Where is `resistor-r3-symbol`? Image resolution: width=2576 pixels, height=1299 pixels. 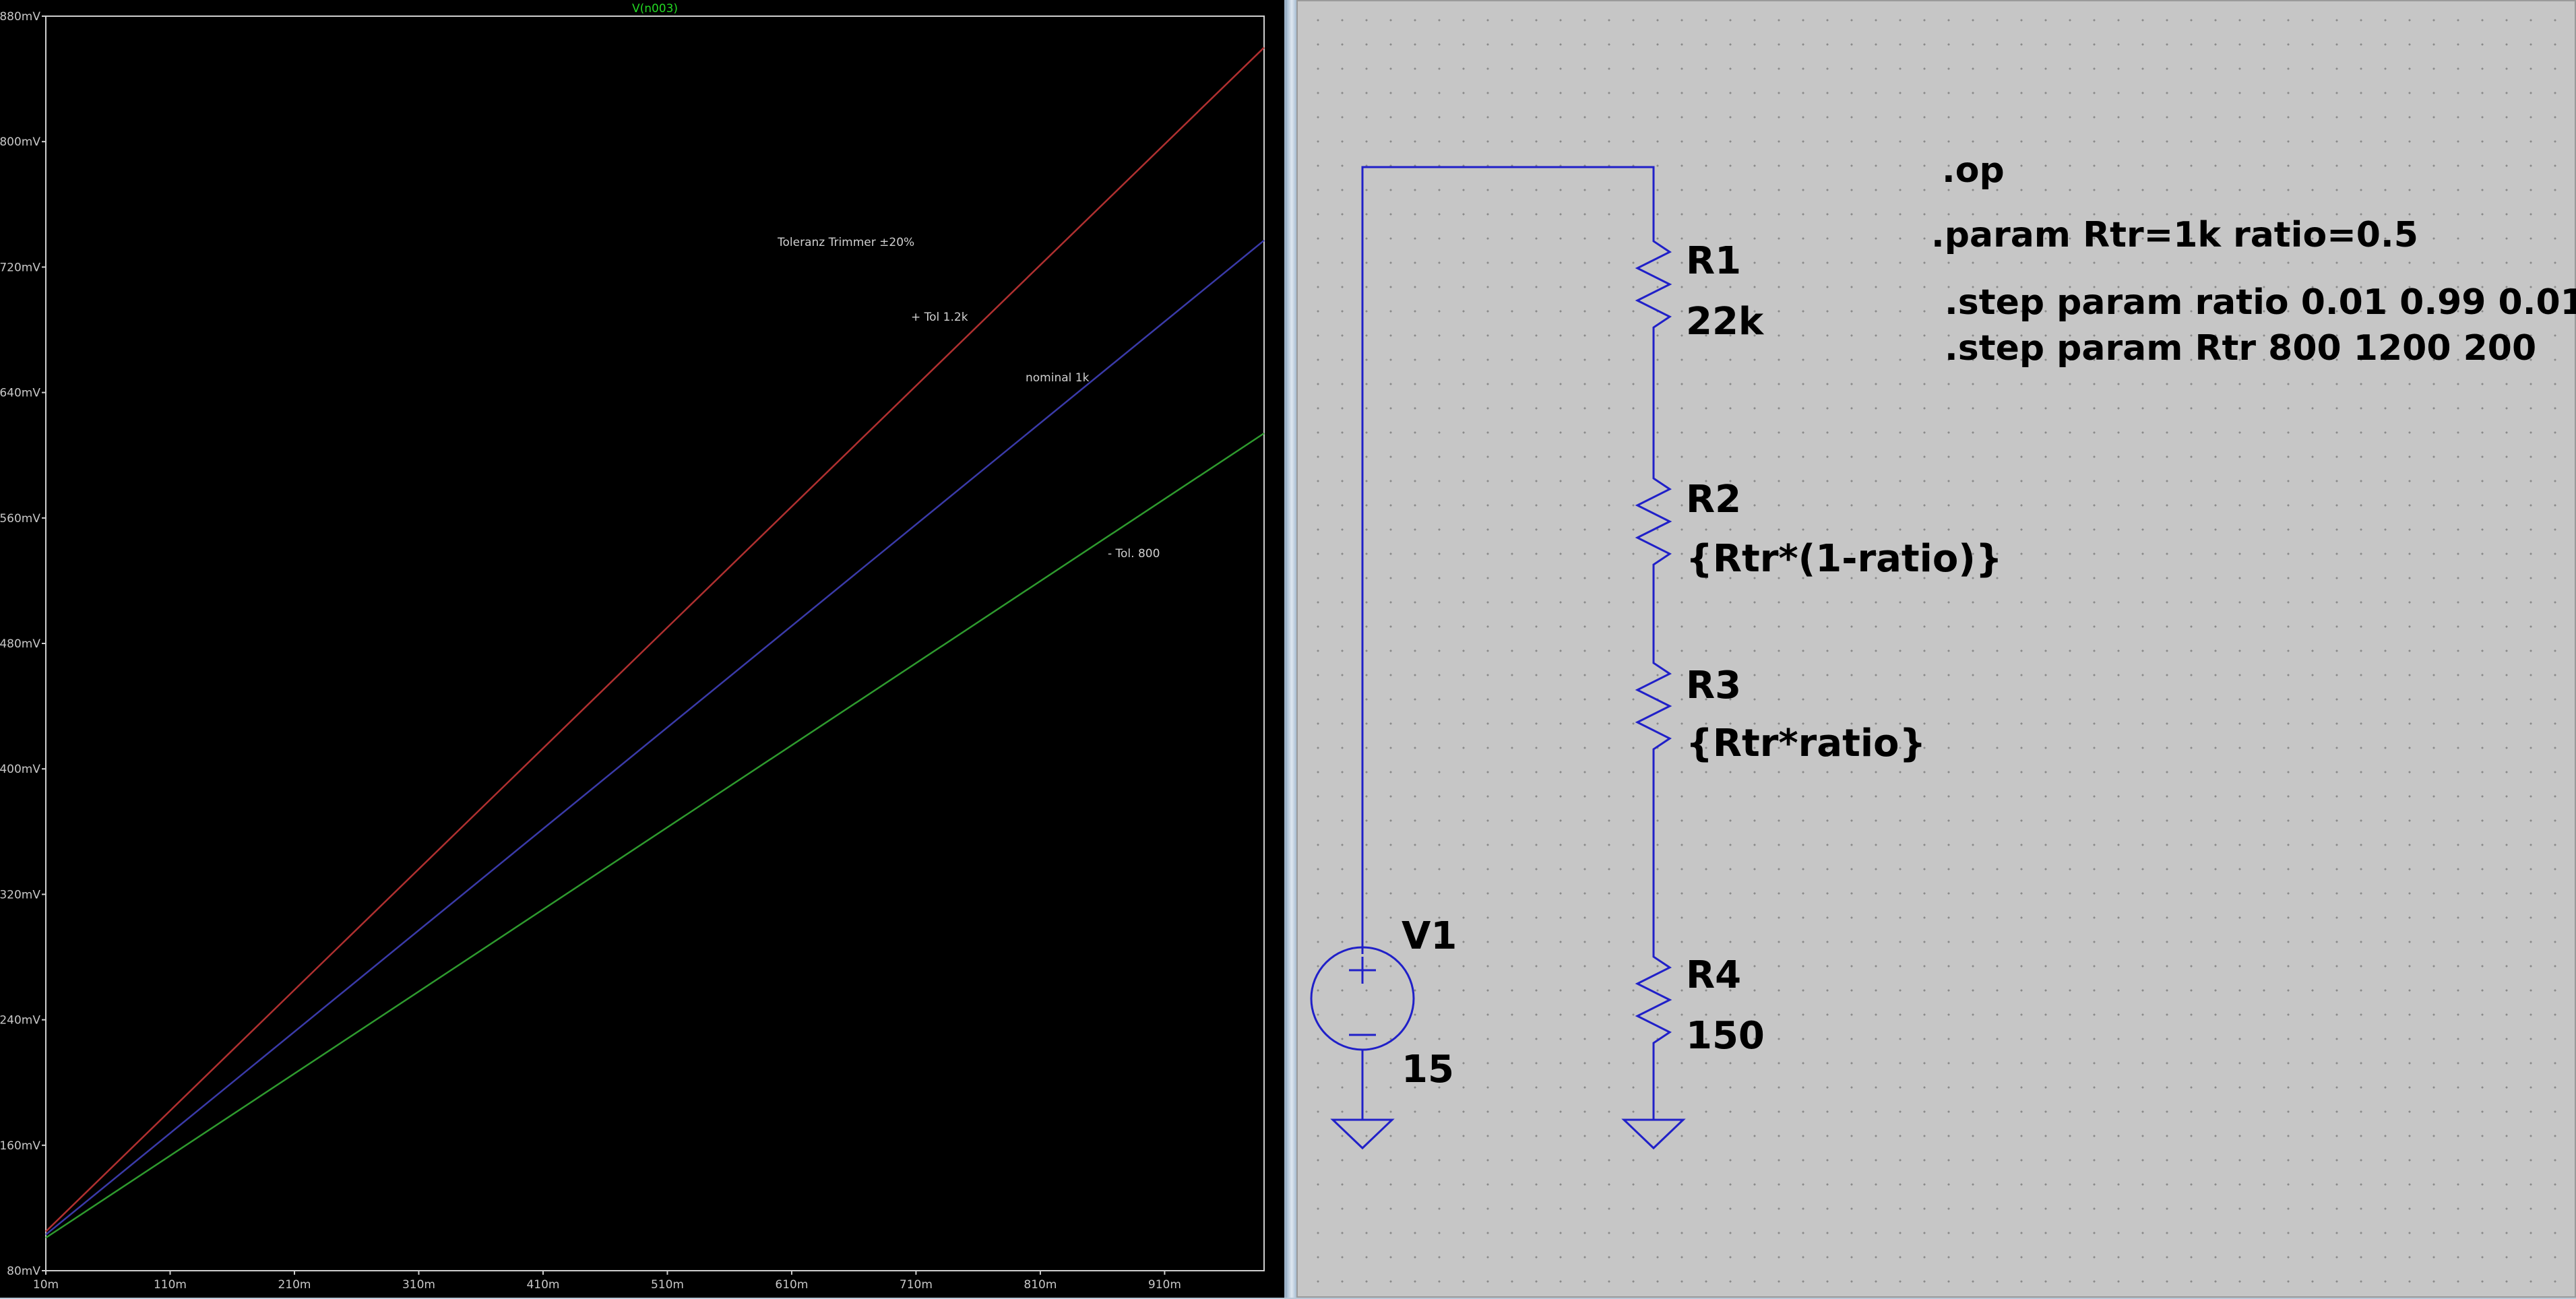
resistor-r3-symbol is located at coordinates (1653, 707).